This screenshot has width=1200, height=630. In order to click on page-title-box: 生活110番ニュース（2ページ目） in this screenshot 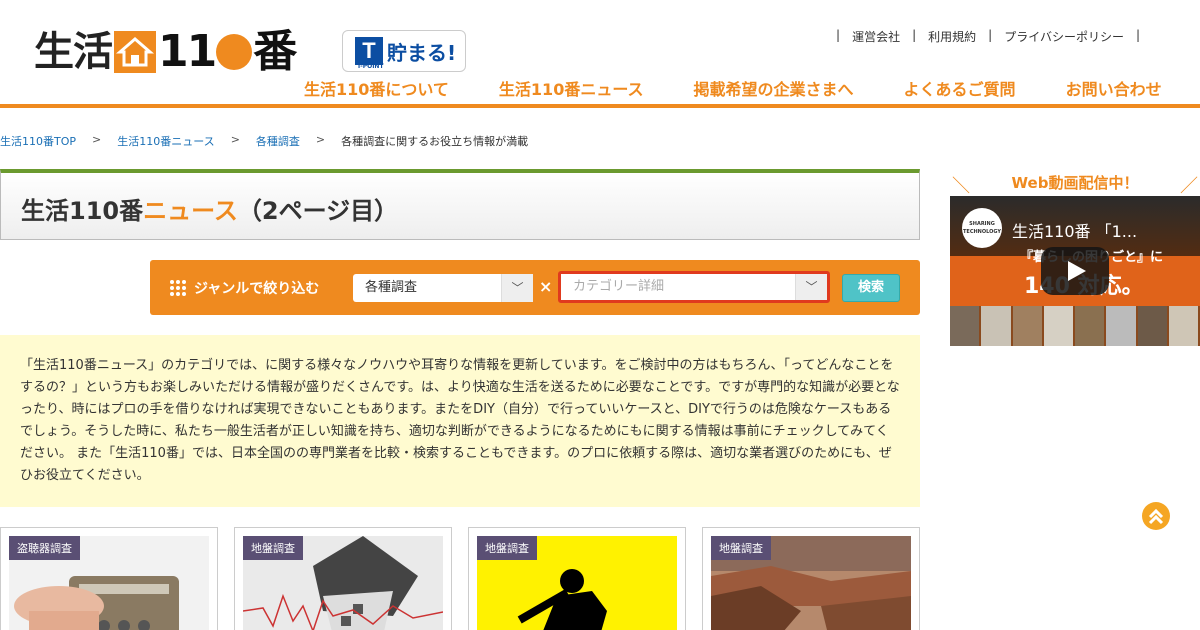, I will do `click(460, 204)`.